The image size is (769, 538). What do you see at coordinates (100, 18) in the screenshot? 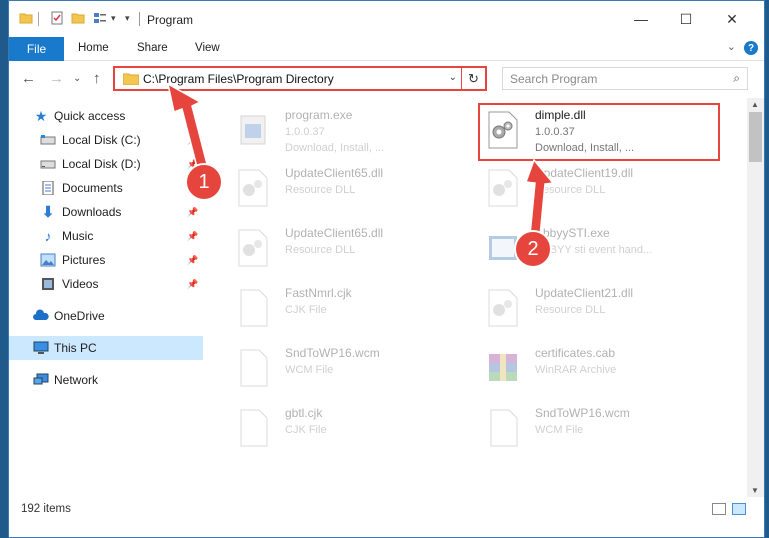
I see `customize-qa-icon` at bounding box center [100, 18].